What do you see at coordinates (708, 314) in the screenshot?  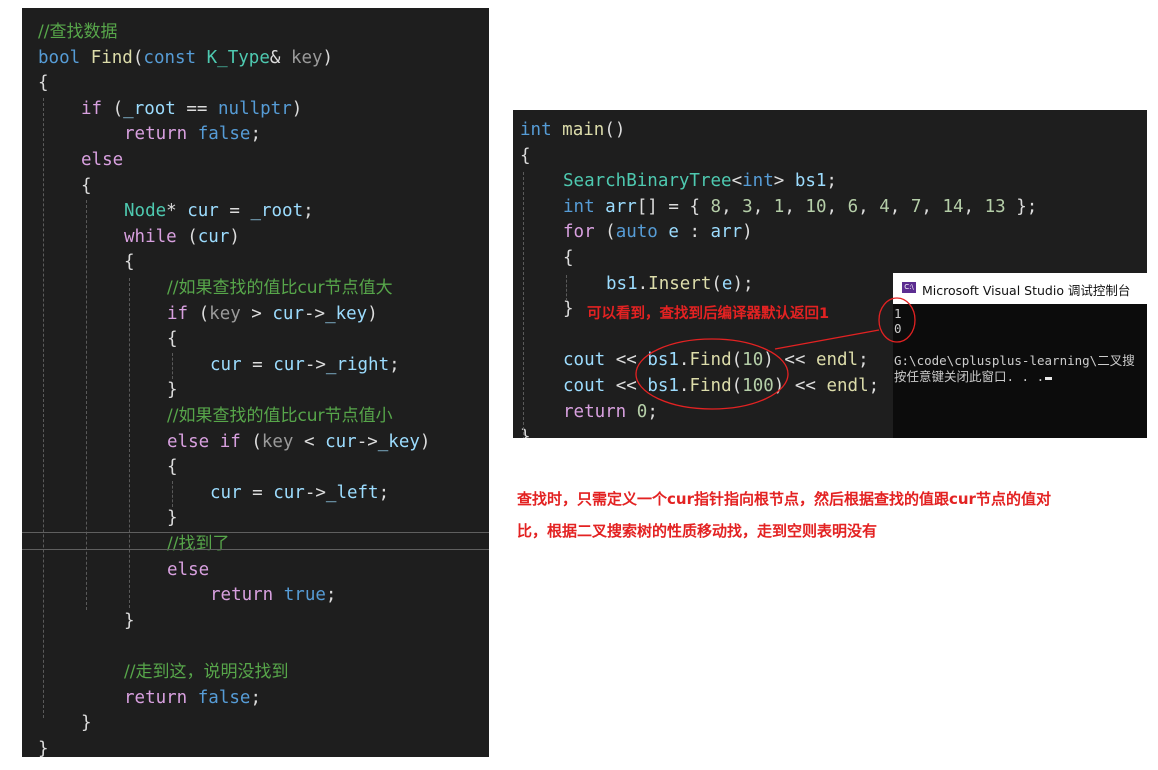 I see `return-value-note: 可以看到，查找到后编译器默认返回1` at bounding box center [708, 314].